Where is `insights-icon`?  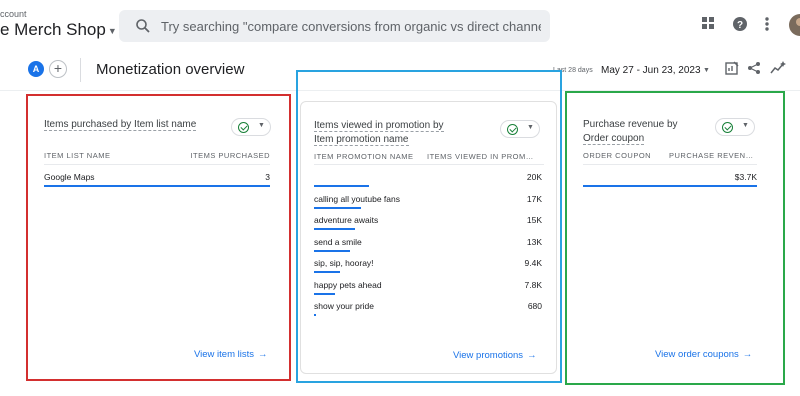 insights-icon is located at coordinates (778, 68).